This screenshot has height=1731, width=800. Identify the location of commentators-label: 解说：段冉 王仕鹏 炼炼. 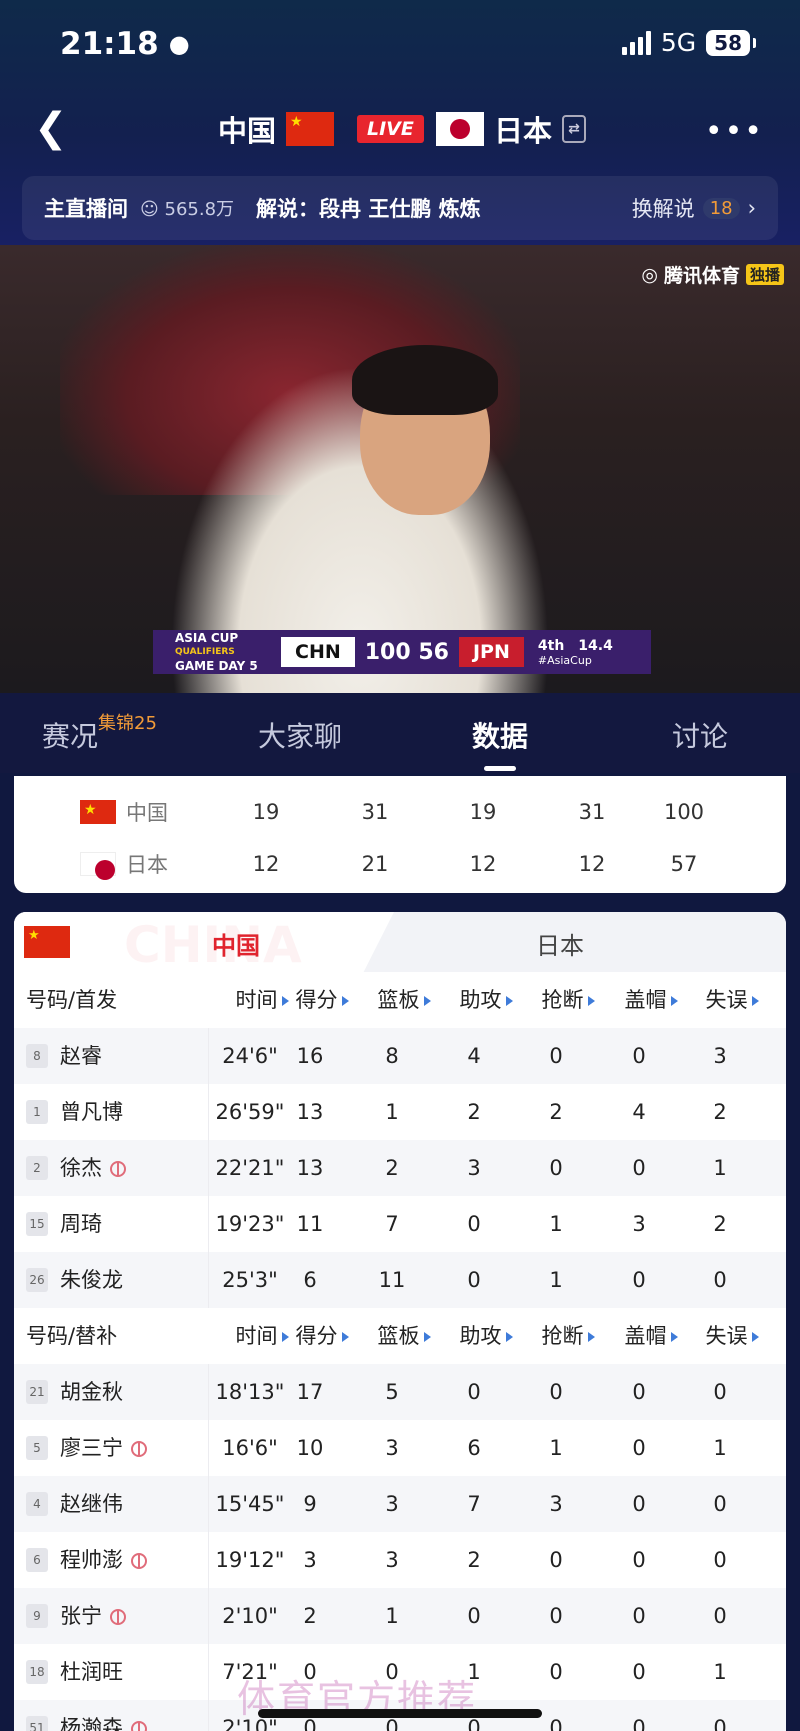
(368, 209).